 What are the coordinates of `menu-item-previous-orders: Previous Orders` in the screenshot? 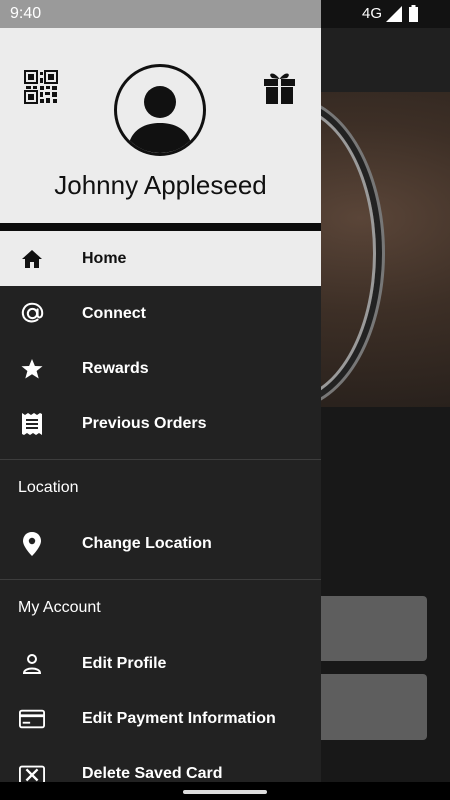 It's located at (160, 423).